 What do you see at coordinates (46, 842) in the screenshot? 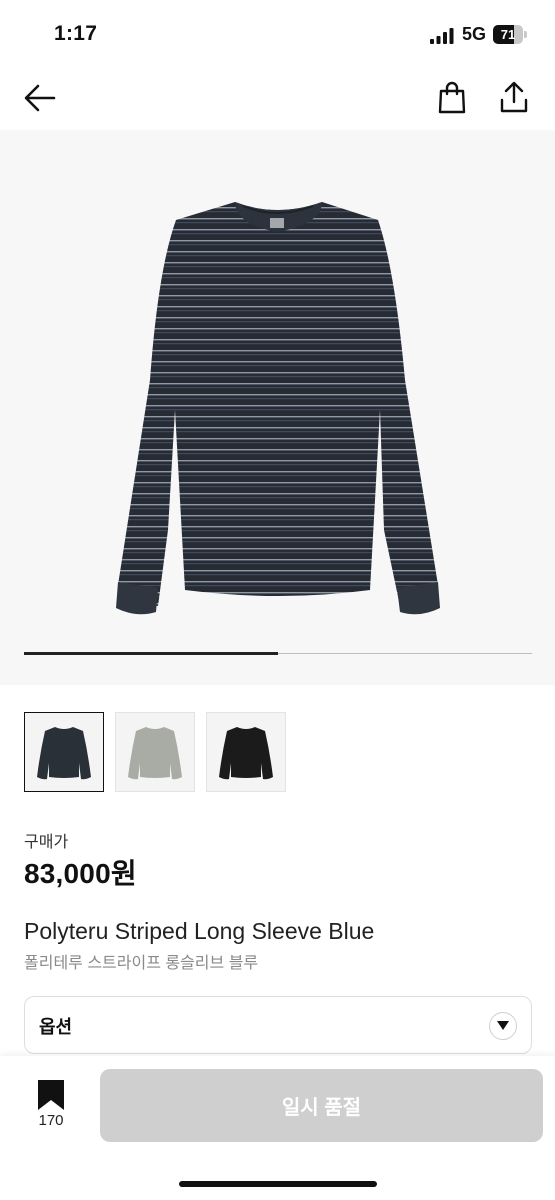
I see `price-label: 구매가` at bounding box center [46, 842].